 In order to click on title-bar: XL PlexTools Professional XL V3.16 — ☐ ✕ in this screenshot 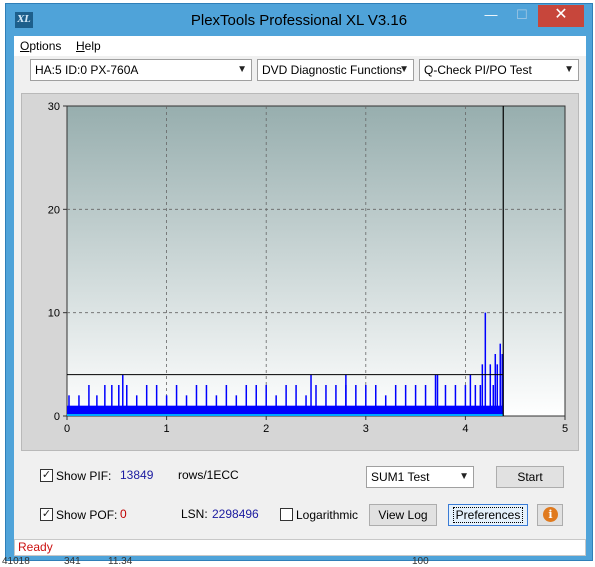, I will do `click(299, 20)`.